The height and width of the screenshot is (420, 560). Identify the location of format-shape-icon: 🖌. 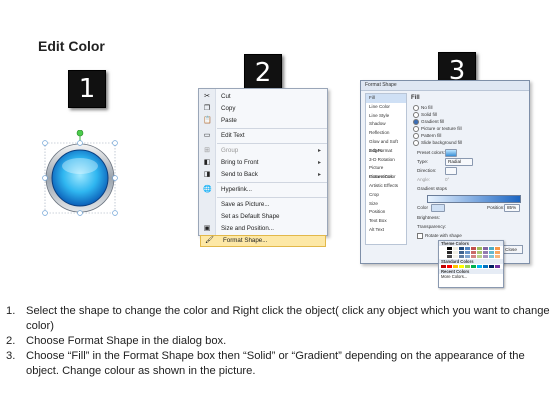
(209, 240).